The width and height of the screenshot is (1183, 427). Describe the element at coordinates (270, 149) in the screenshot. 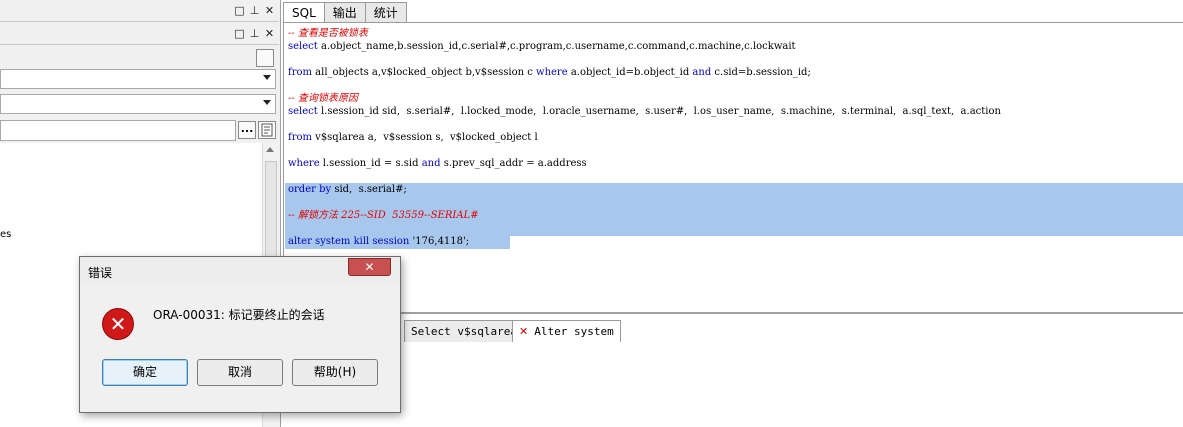

I see `scroll-up-icon` at that location.